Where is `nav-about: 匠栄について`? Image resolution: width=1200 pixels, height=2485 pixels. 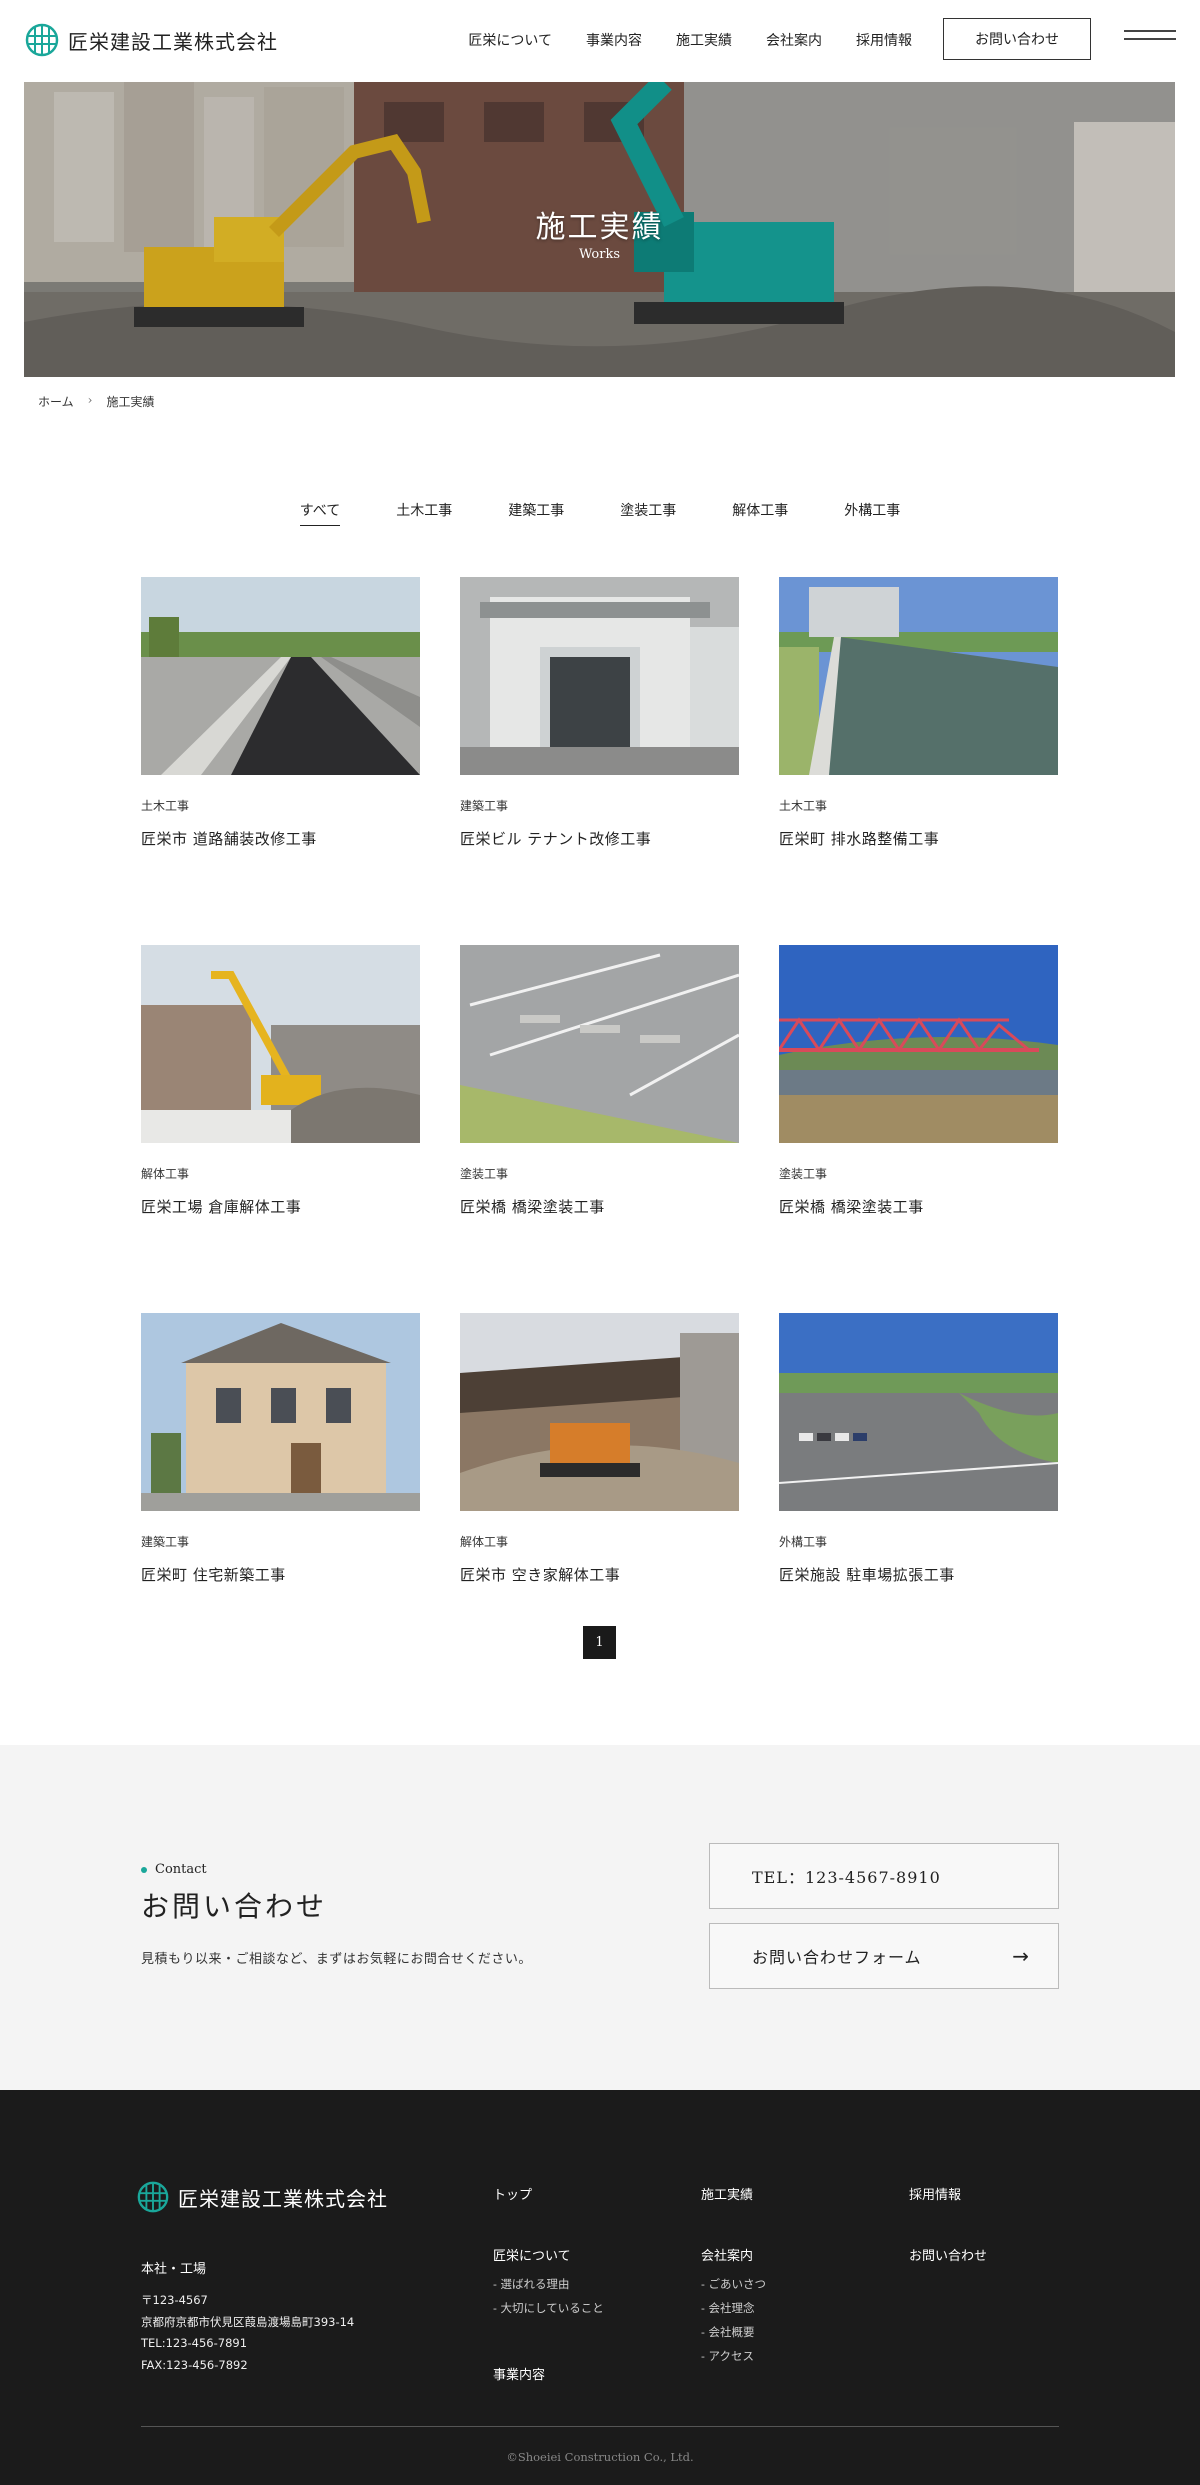 nav-about: 匠栄について is located at coordinates (510, 40).